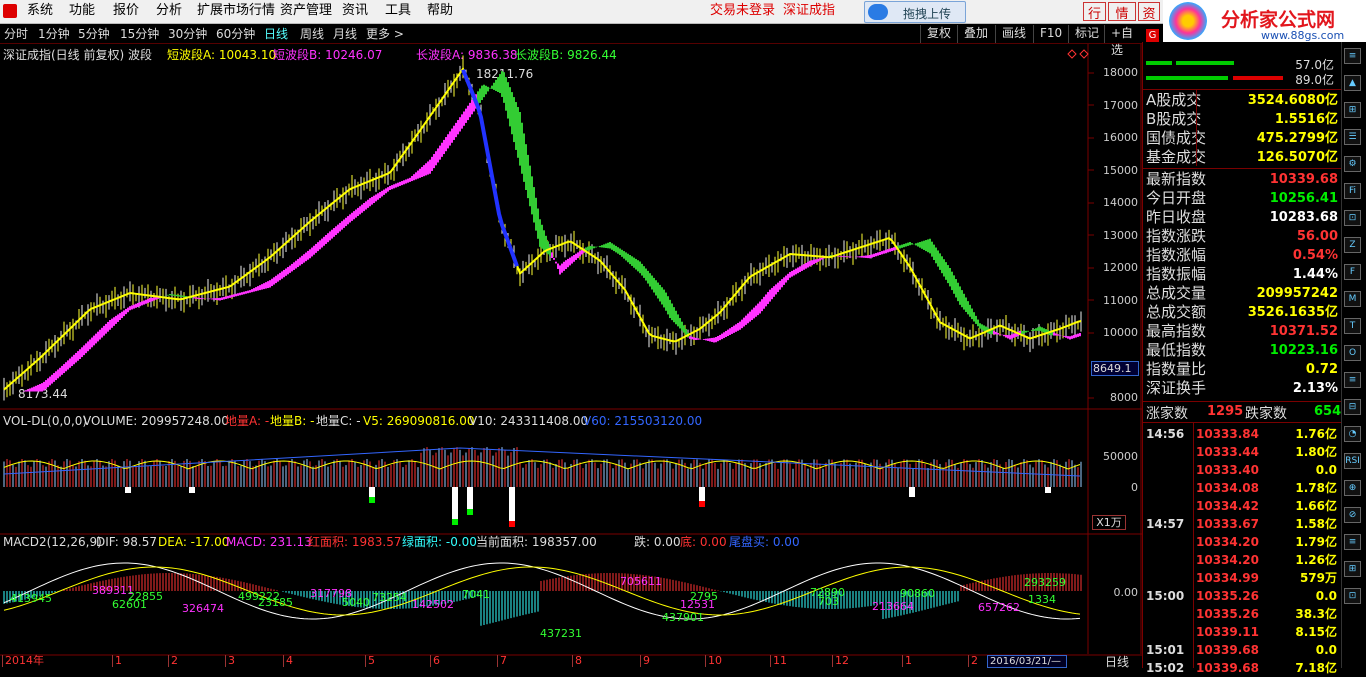 This screenshot has width=1366, height=677. What do you see at coordinates (1352, 488) in the screenshot?
I see `side-tool-icon: ⊕` at bounding box center [1352, 488].